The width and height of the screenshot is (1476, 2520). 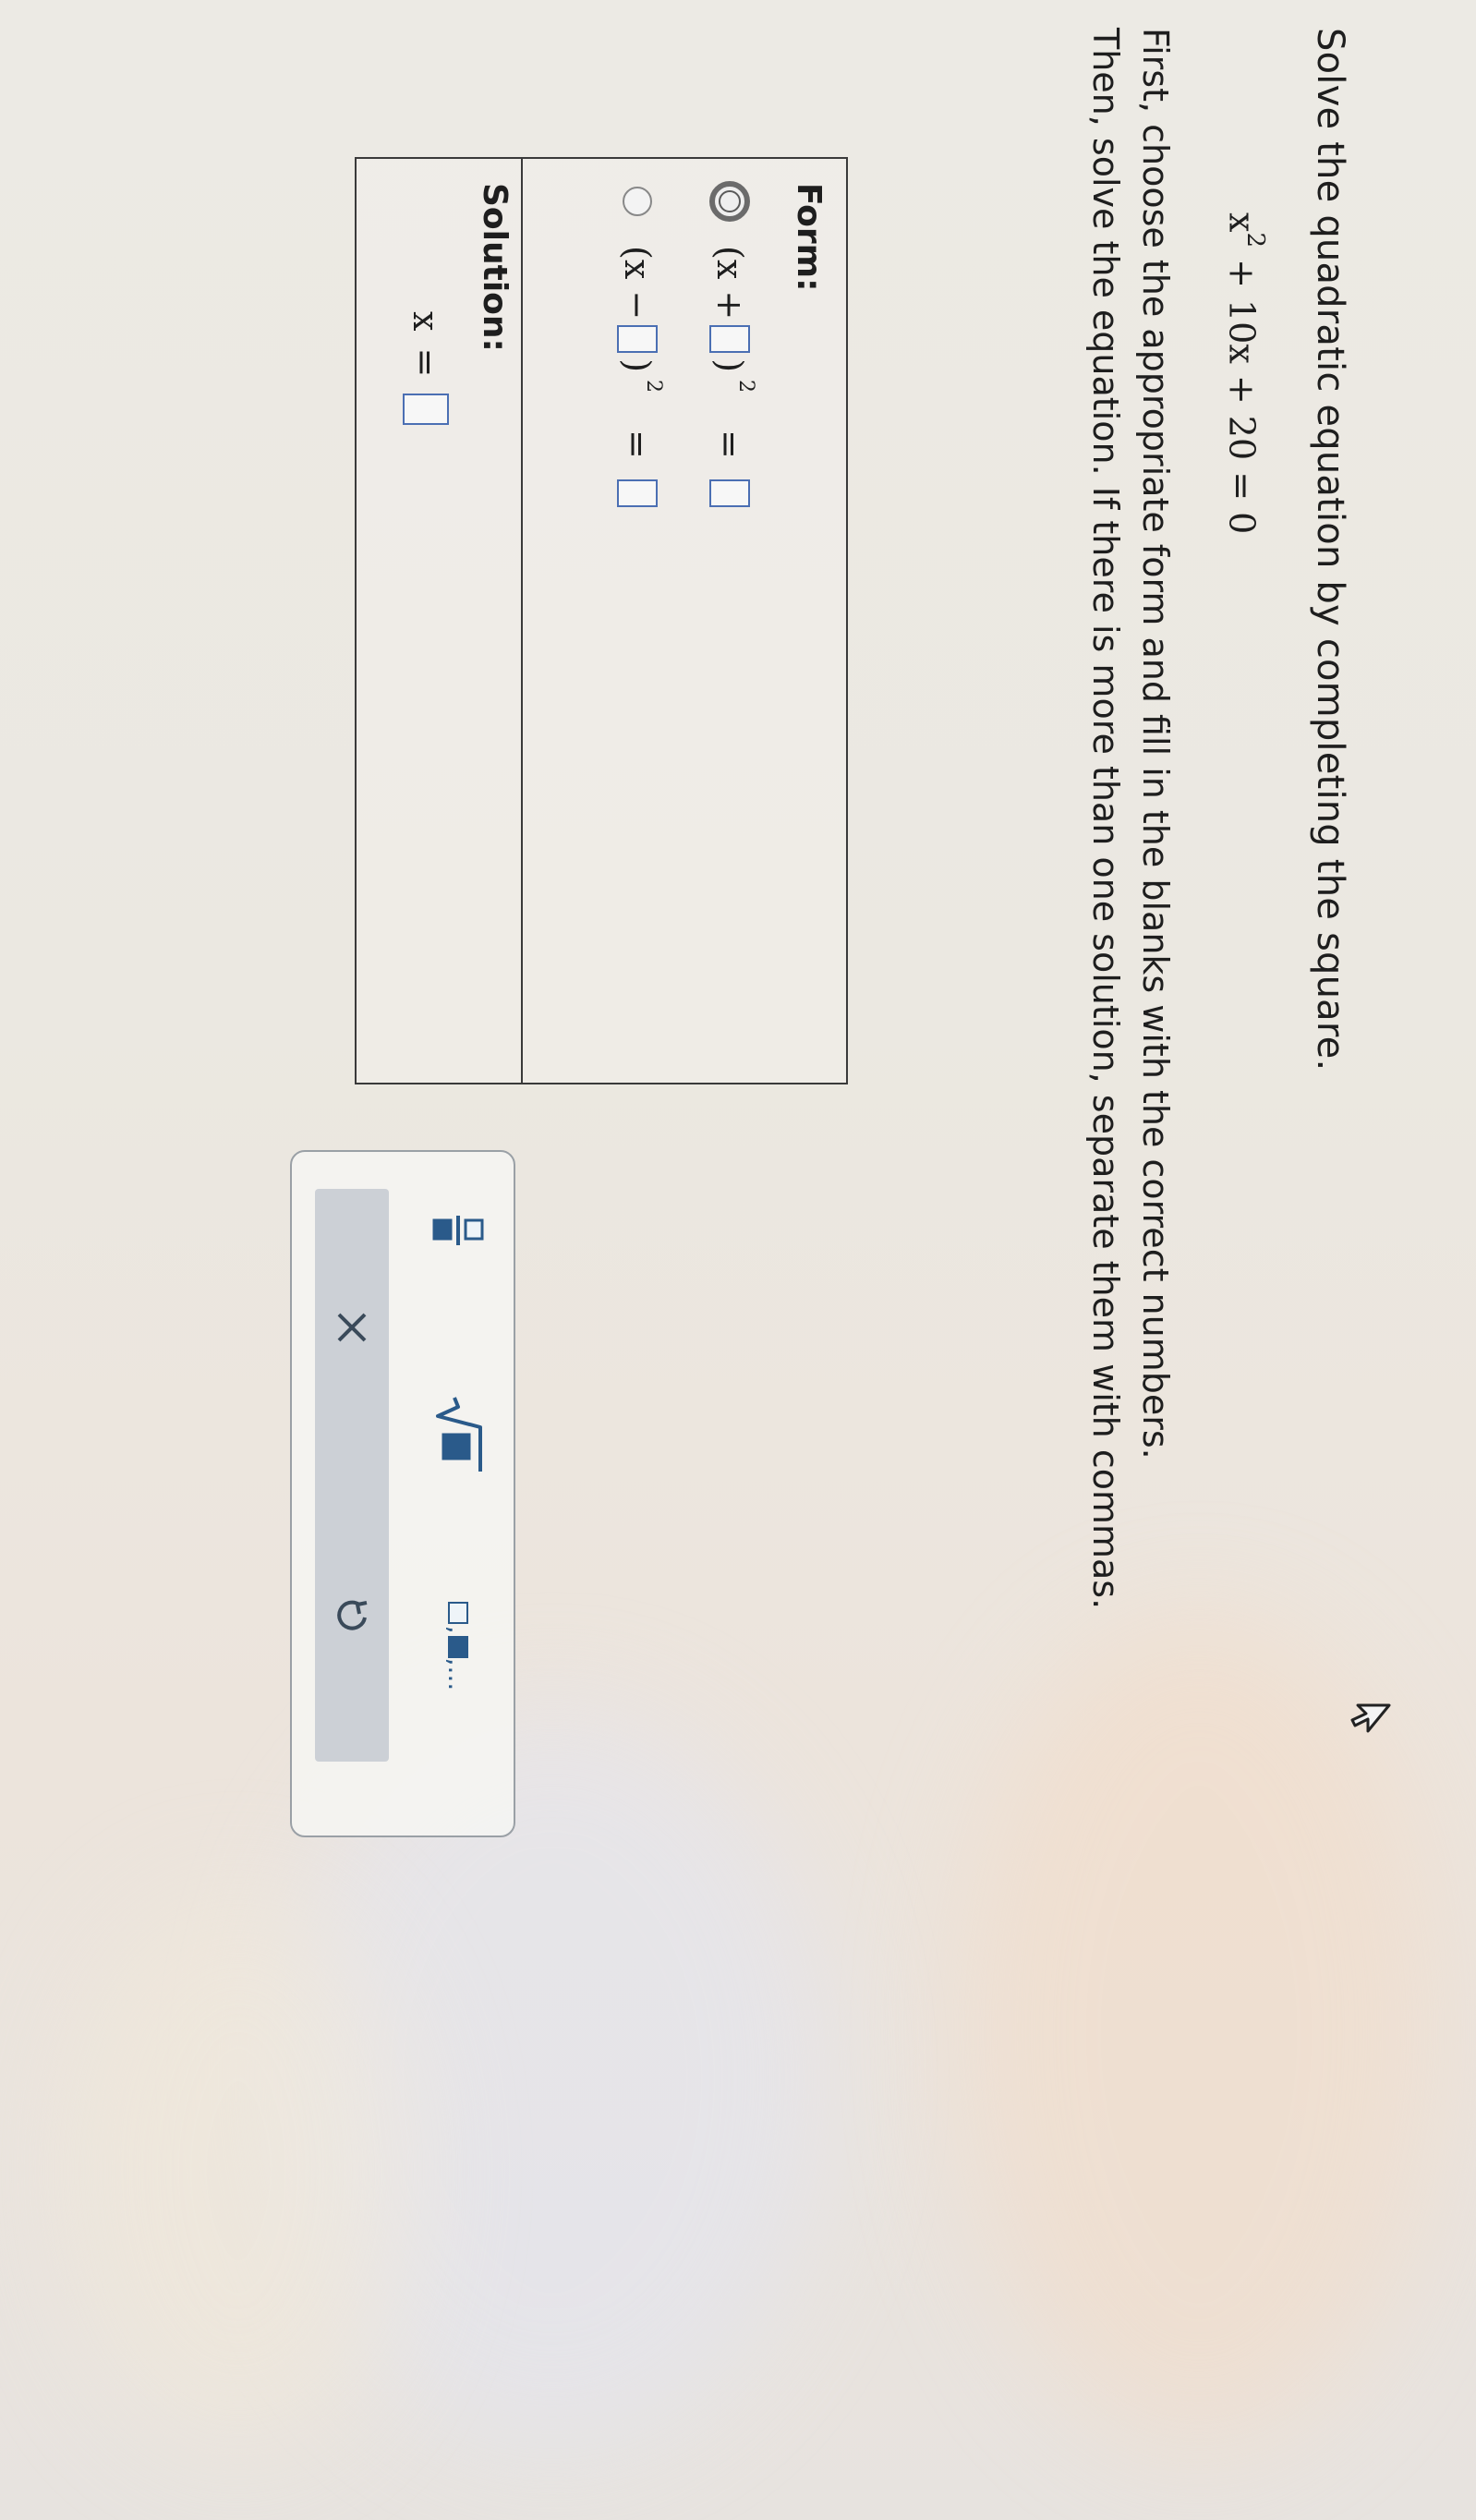 I want to click on form-option-minus: (x − ) 2 =, so click(x=638, y=347).